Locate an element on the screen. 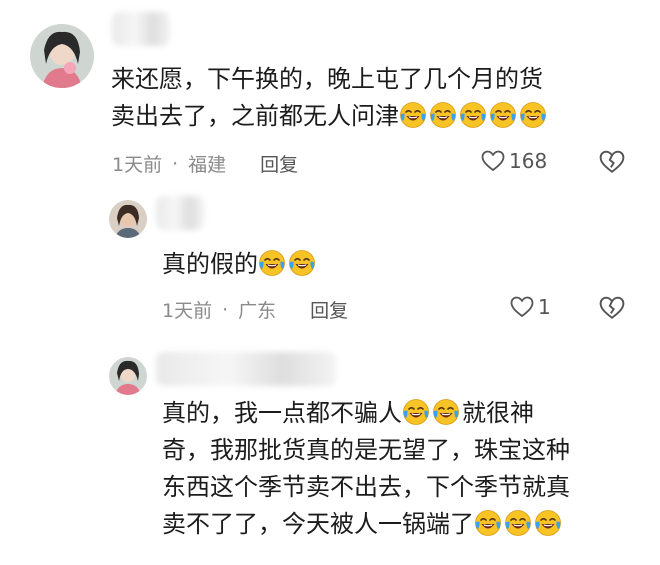  like-button: 168 is located at coordinates (514, 161).